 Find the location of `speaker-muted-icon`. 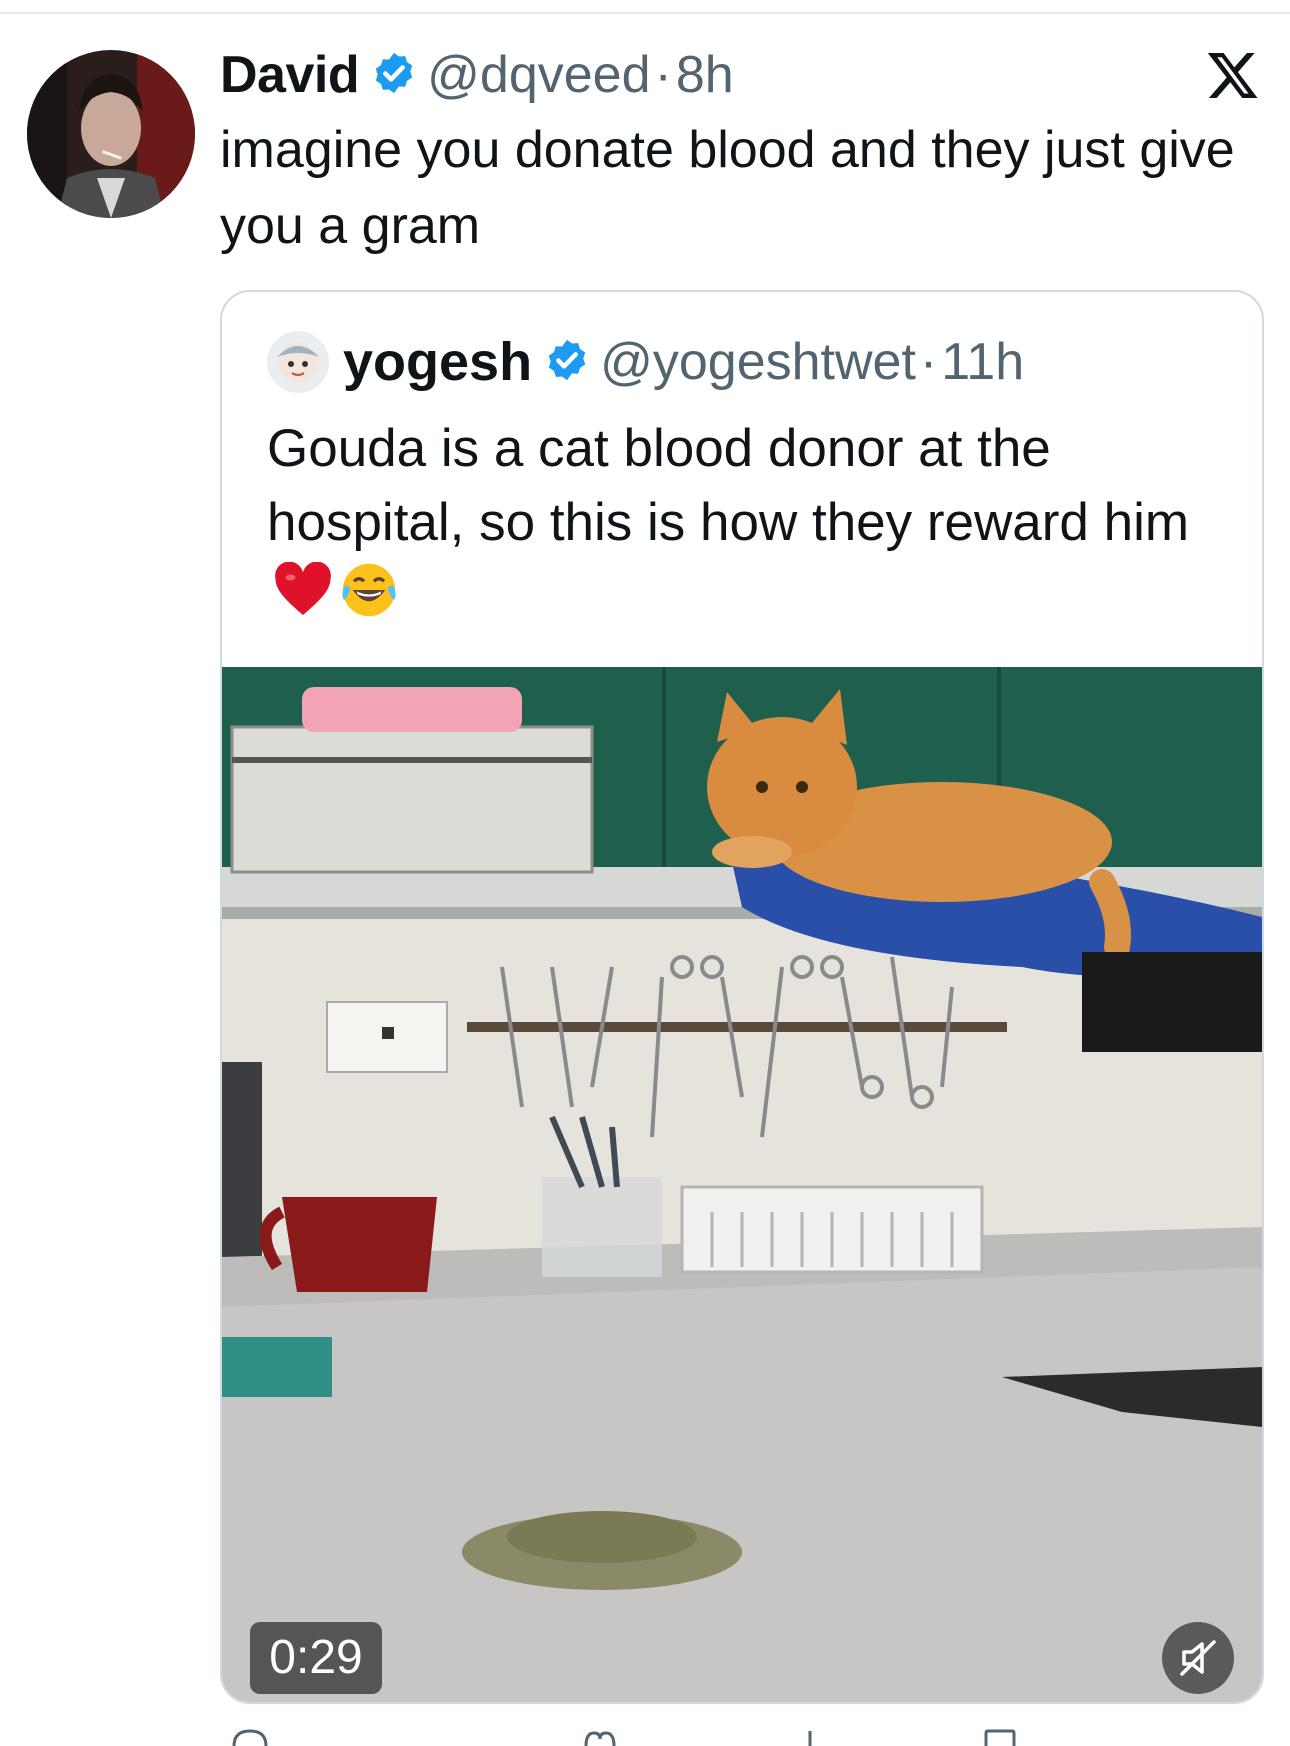

speaker-muted-icon is located at coordinates (1198, 1658).